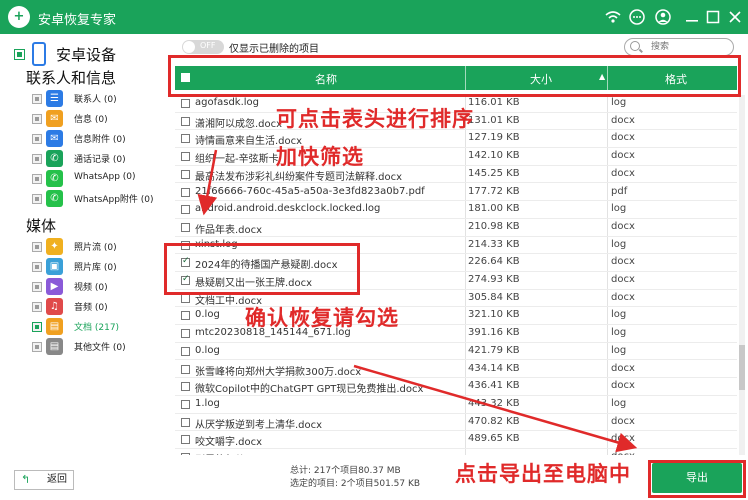 The height and width of the screenshot is (500, 748). What do you see at coordinates (207, 182) in the screenshot?
I see `arrow-to-table` at bounding box center [207, 182].